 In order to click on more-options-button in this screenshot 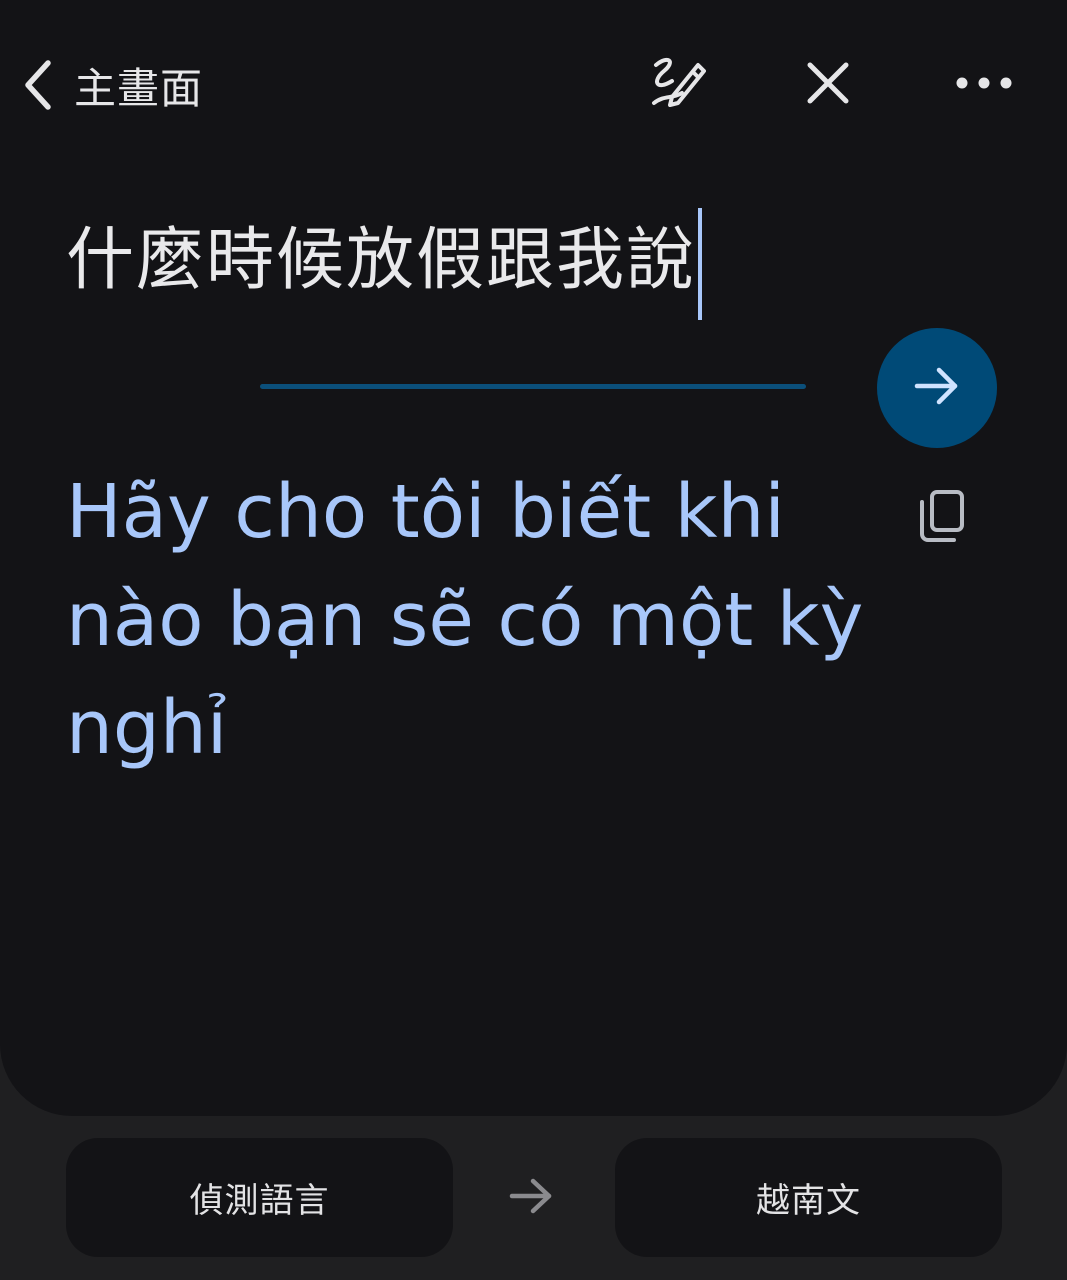, I will do `click(984, 85)`.